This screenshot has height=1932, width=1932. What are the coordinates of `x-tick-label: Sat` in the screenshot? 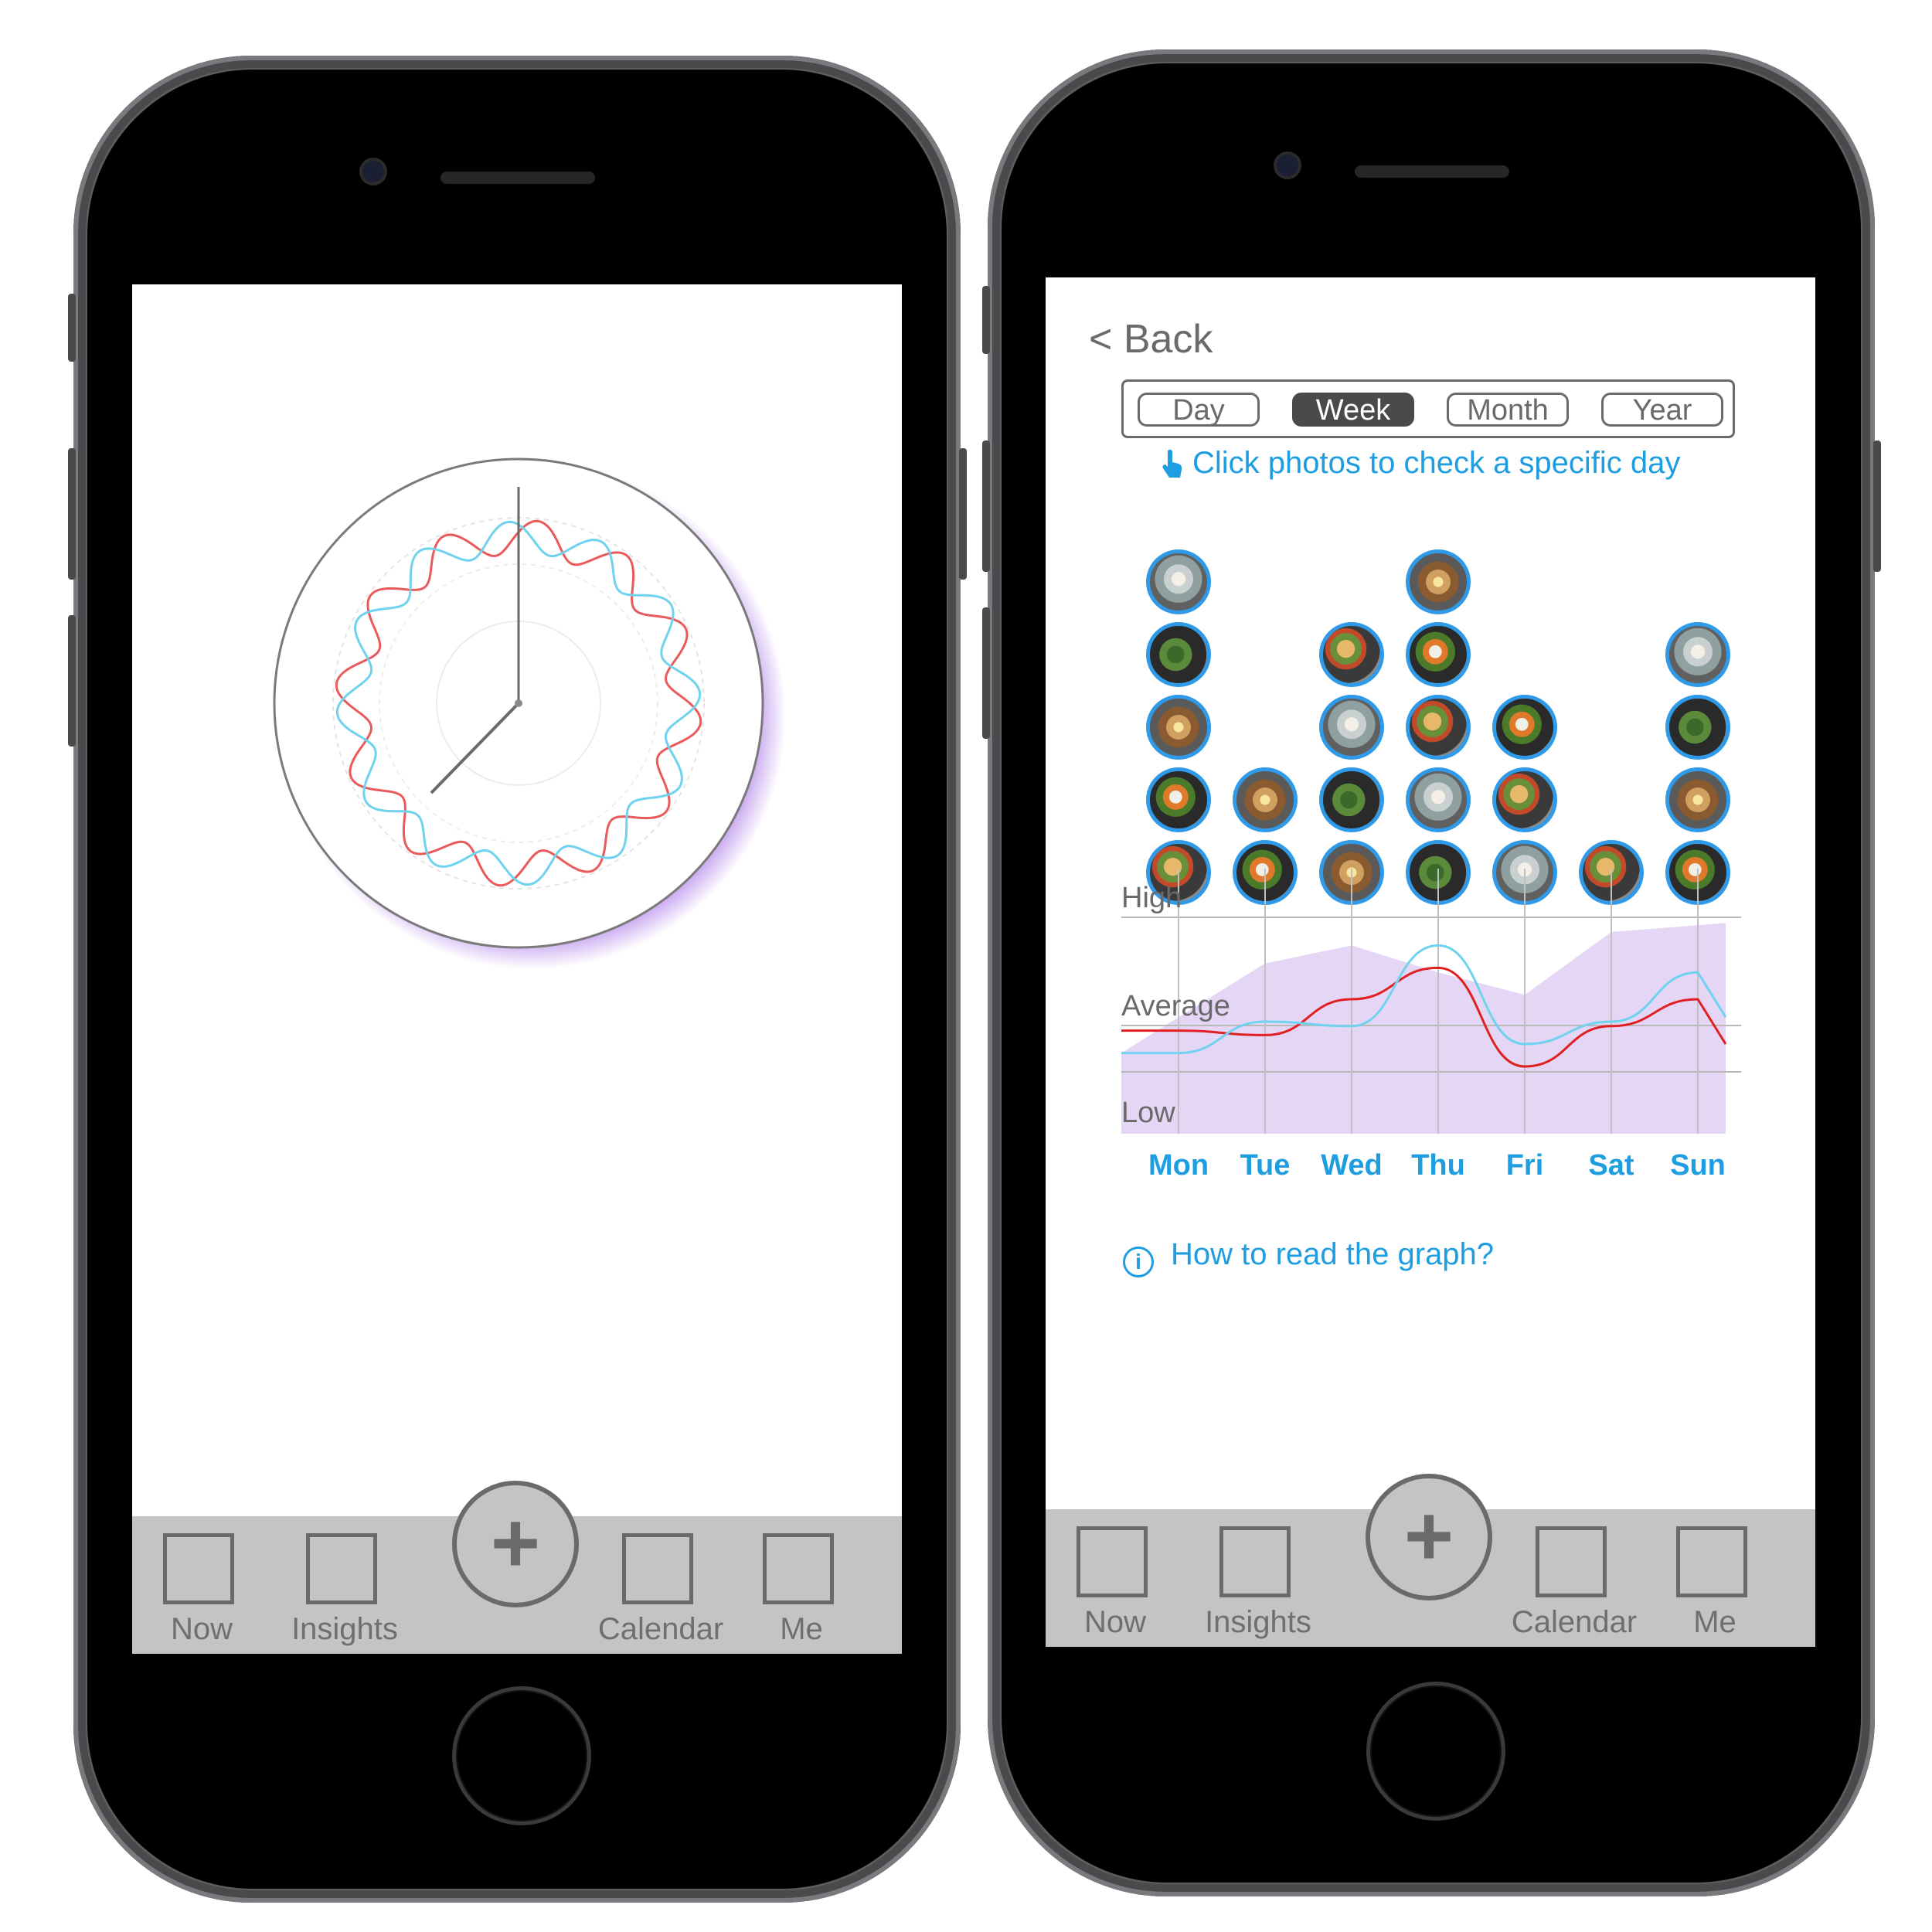 It's located at (1612, 1165).